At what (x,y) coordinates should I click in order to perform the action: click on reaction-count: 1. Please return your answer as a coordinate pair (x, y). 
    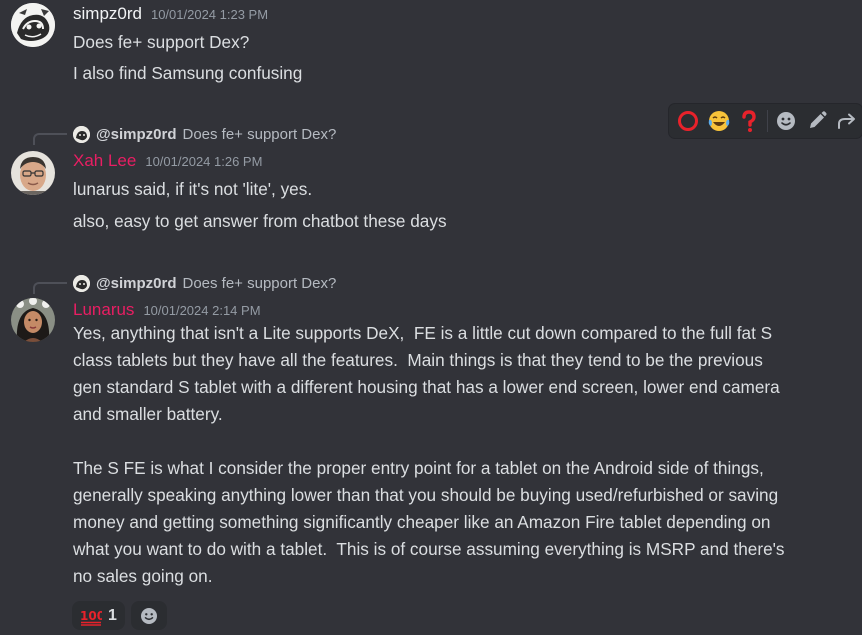
    Looking at the image, I should click on (112, 615).